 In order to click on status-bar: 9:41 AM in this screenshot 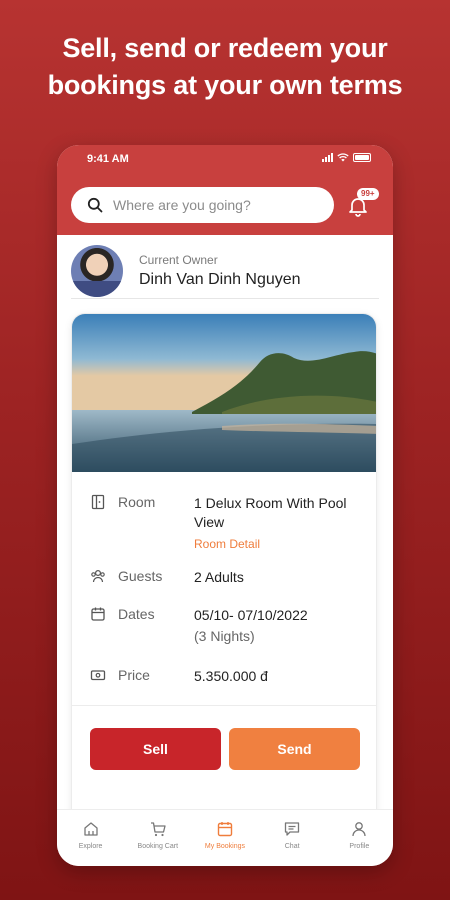, I will do `click(225, 160)`.